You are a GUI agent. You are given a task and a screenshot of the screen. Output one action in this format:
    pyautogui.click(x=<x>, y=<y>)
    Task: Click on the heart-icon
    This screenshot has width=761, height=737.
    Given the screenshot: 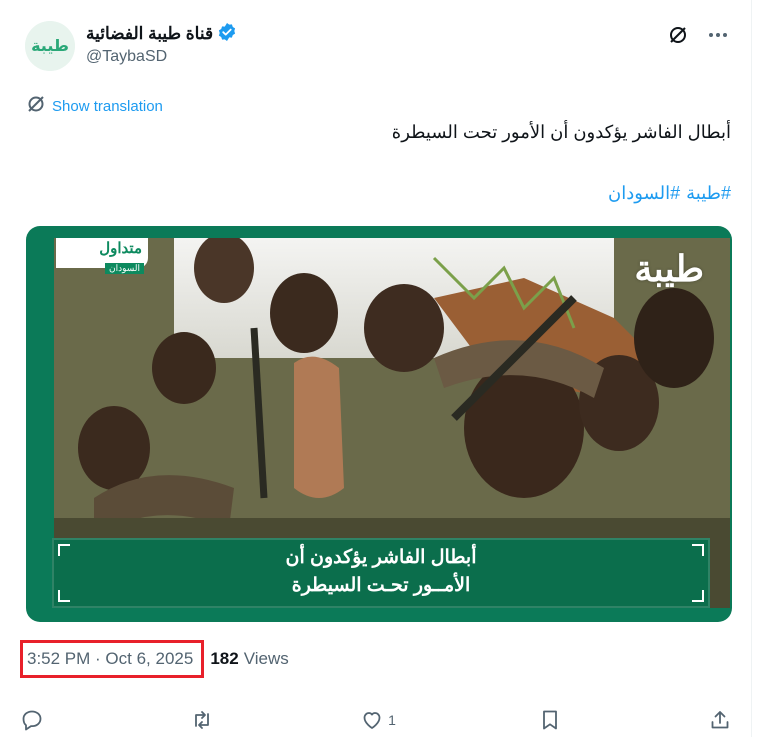 What is the action you would take?
    pyautogui.click(x=372, y=720)
    